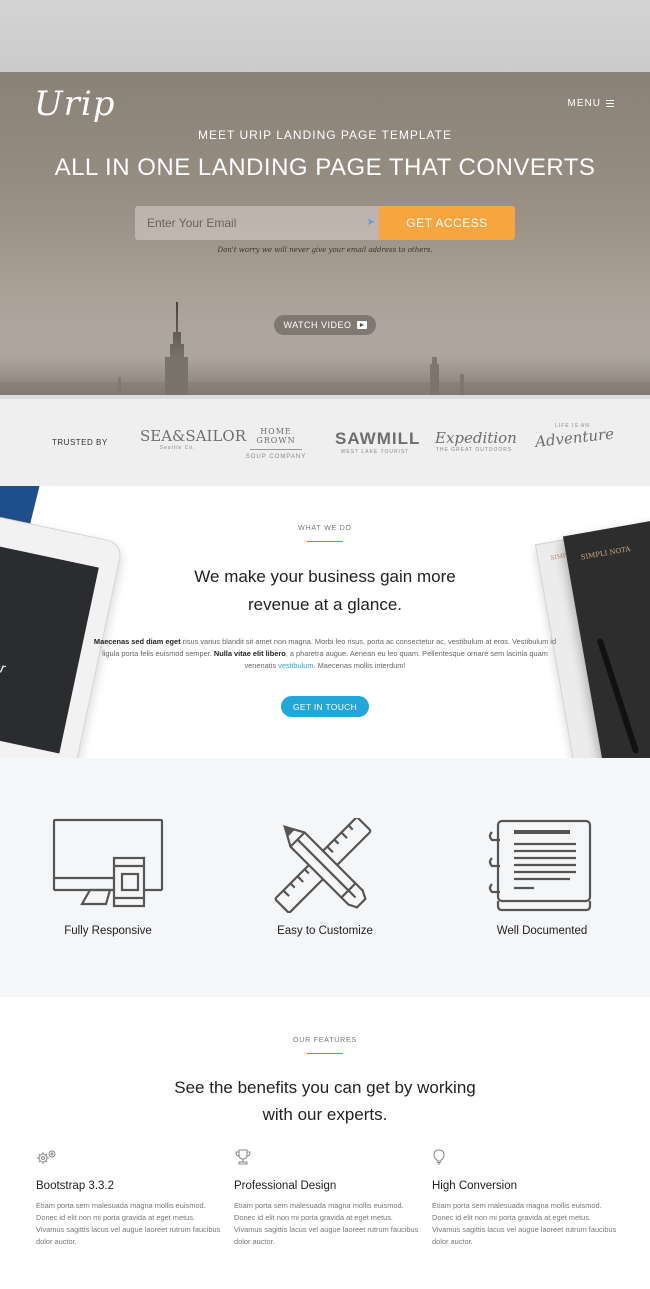 This screenshot has height=1289, width=650. Describe the element at coordinates (325, 135) in the screenshot. I see `hero-pretitle: MEET URIP LANDING PAGE TEMPLATE` at that location.